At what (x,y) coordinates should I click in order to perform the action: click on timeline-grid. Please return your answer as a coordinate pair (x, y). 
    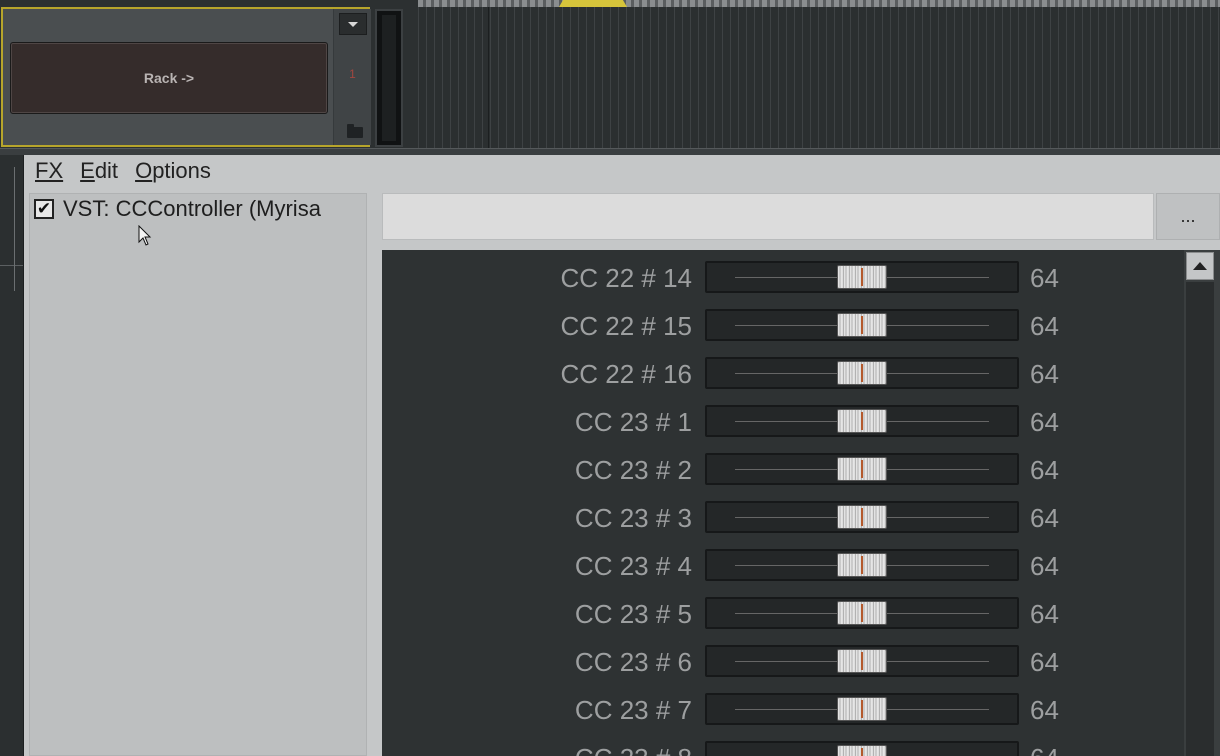
    Looking at the image, I should click on (819, 77).